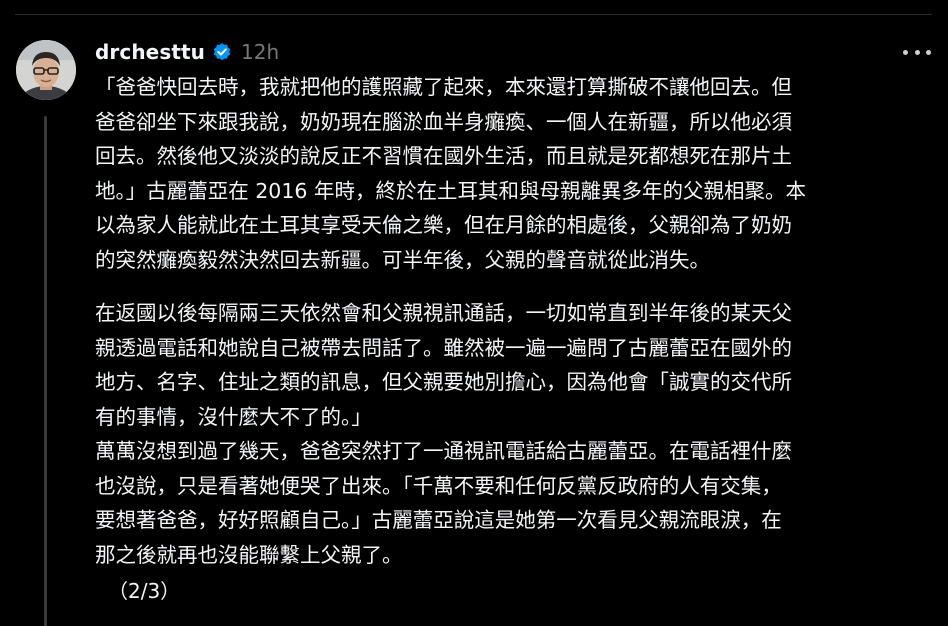  What do you see at coordinates (222, 52) in the screenshot?
I see `verified-badge-icon` at bounding box center [222, 52].